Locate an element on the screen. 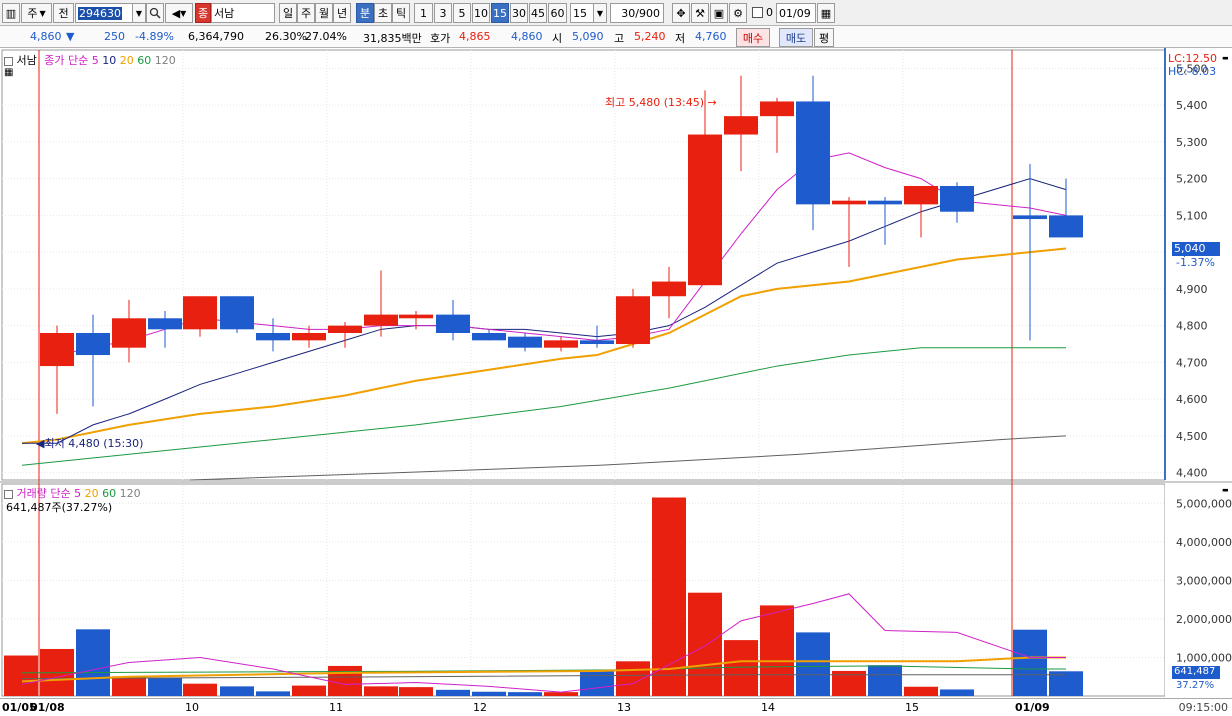 The width and height of the screenshot is (1232, 716). stock-name-field: 서남 is located at coordinates (243, 13).